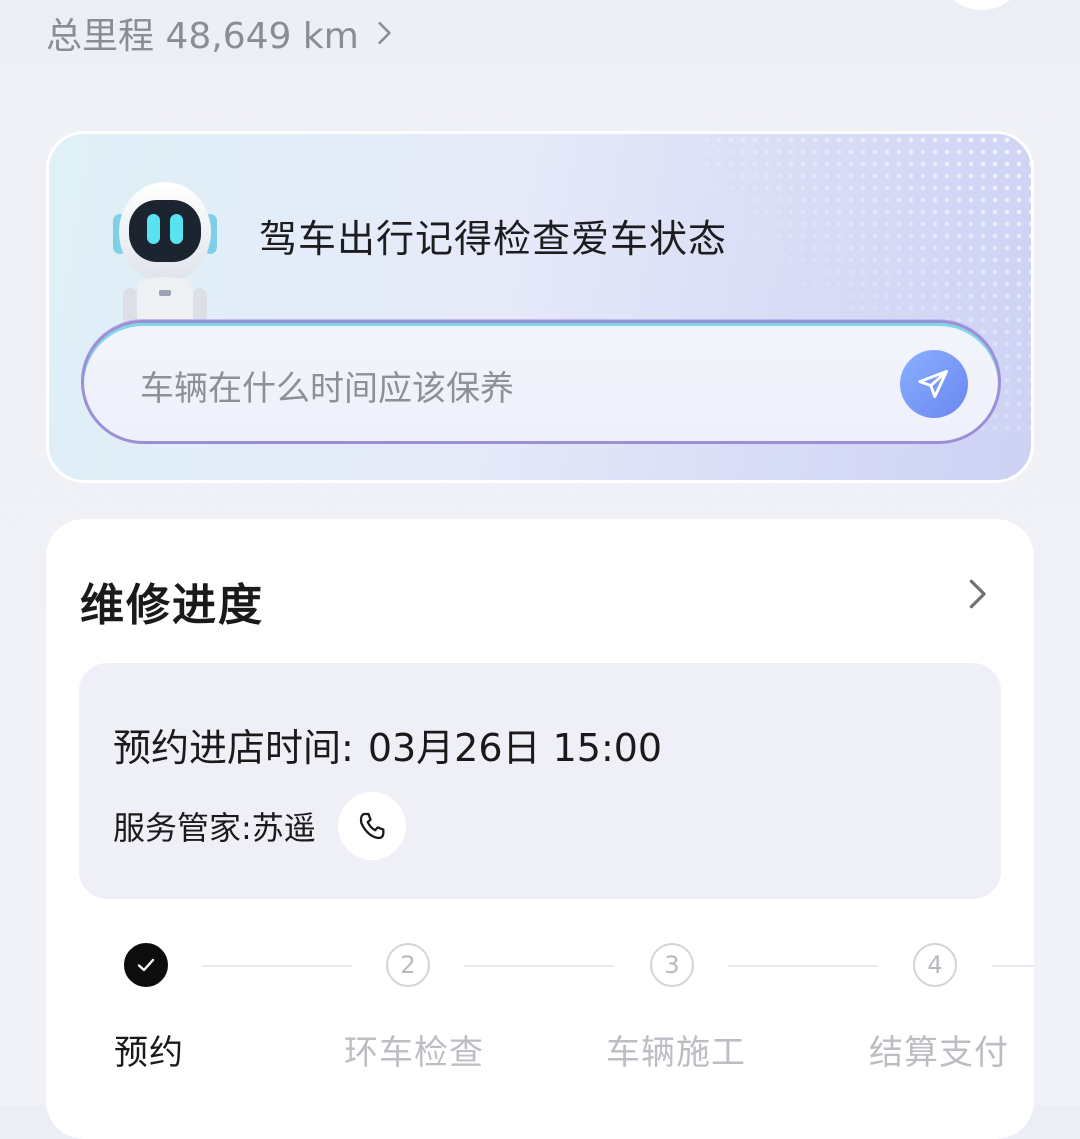 The width and height of the screenshot is (1080, 1139). What do you see at coordinates (172, 605) in the screenshot?
I see `repair-progress-title: 维修进度` at bounding box center [172, 605].